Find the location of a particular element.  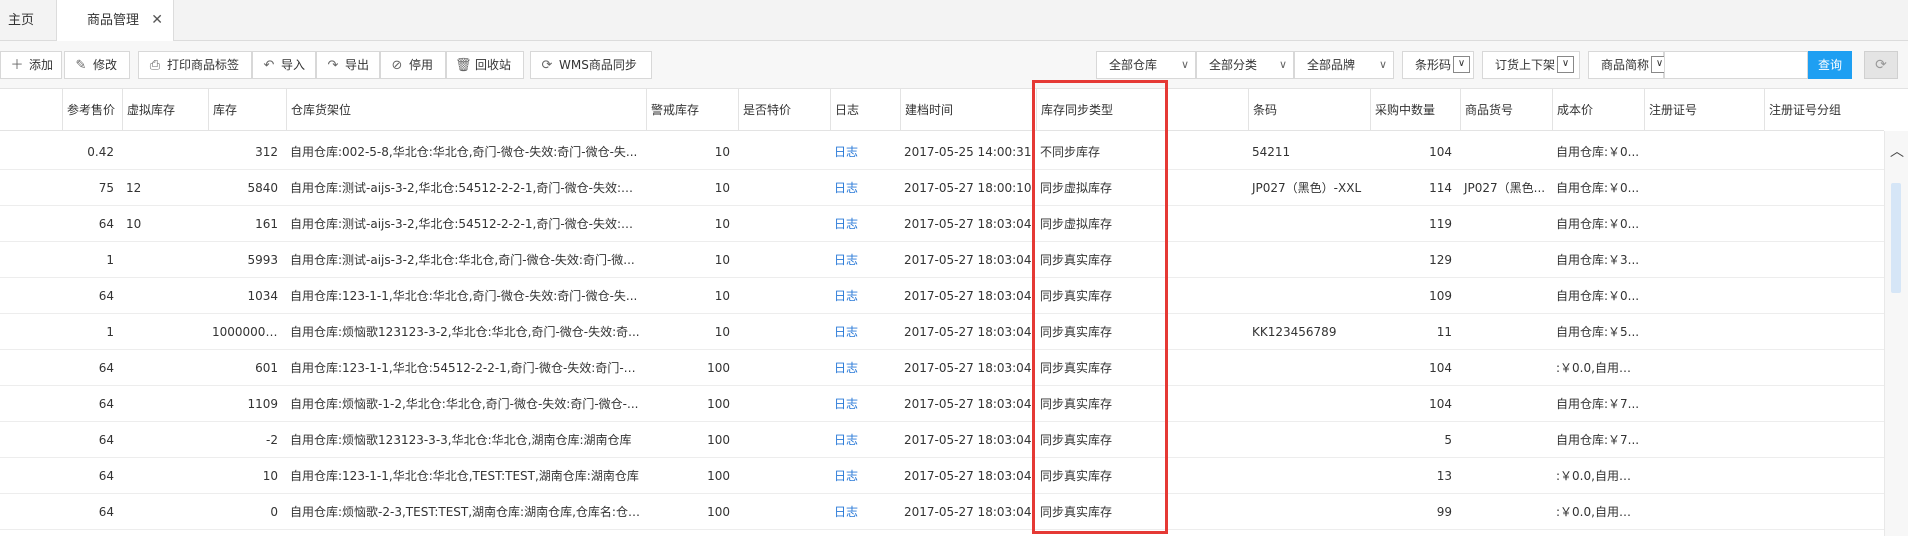

recycle-bin-button: 🗑 回收站 is located at coordinates (485, 65).